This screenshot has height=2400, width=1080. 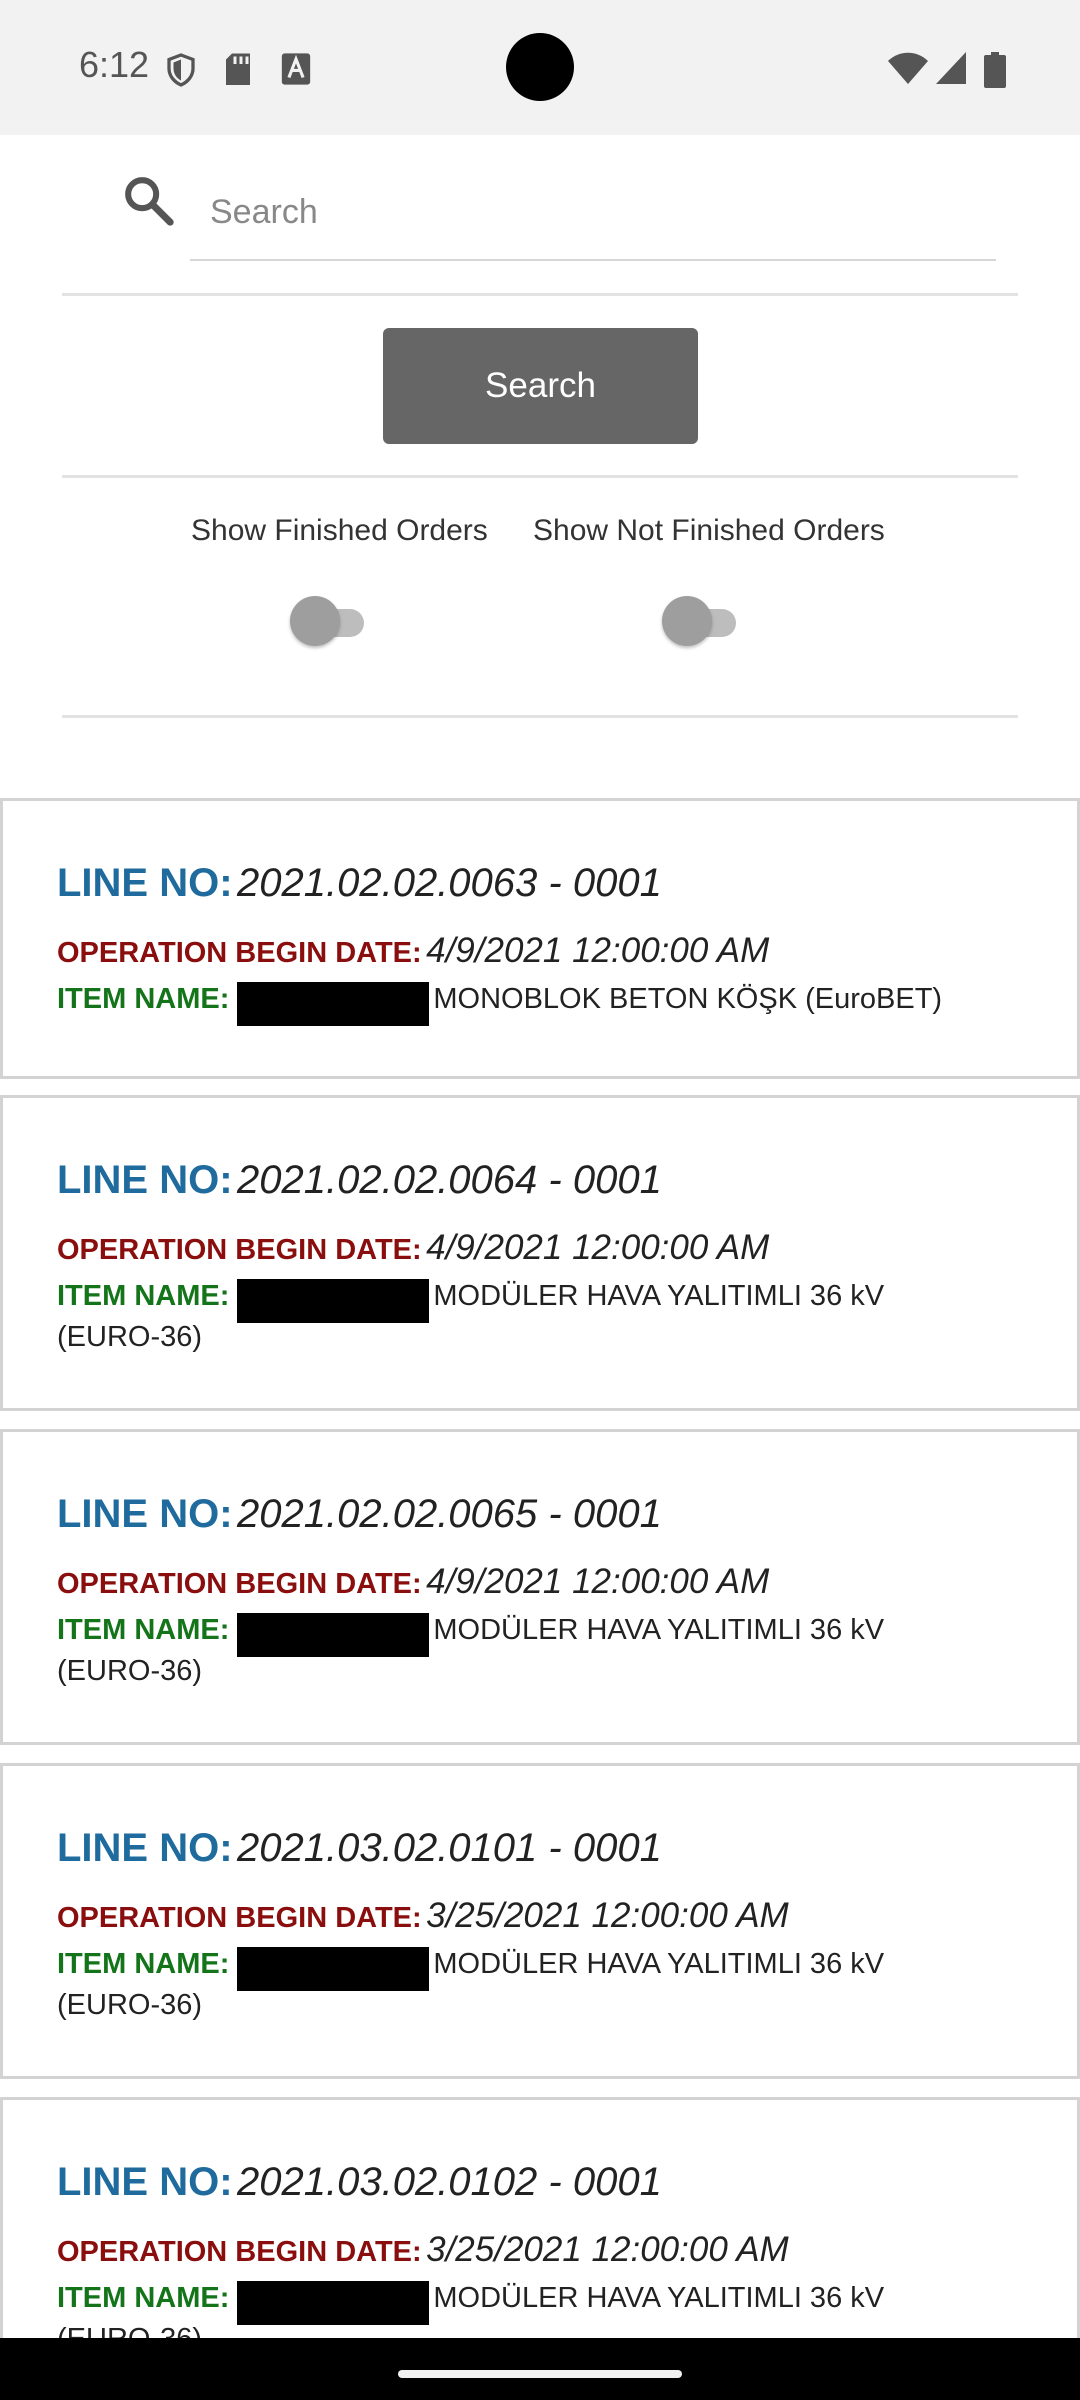 What do you see at coordinates (540, 386) in the screenshot?
I see `search-button: Search` at bounding box center [540, 386].